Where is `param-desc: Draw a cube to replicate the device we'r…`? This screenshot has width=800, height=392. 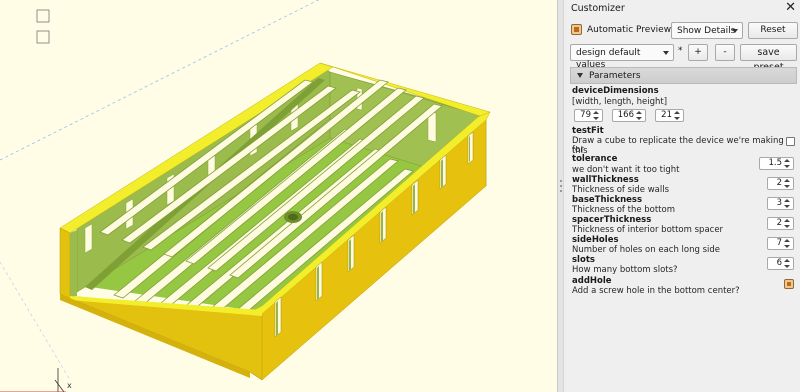 param-desc: Draw a cube to replicate the device we'r… is located at coordinates (678, 146).